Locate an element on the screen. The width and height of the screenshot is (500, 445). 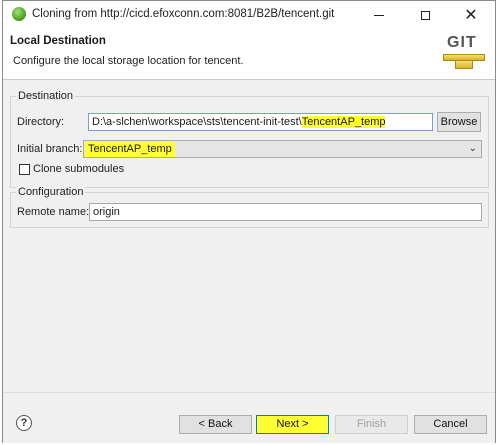
minimize-icon is located at coordinates (379, 15).